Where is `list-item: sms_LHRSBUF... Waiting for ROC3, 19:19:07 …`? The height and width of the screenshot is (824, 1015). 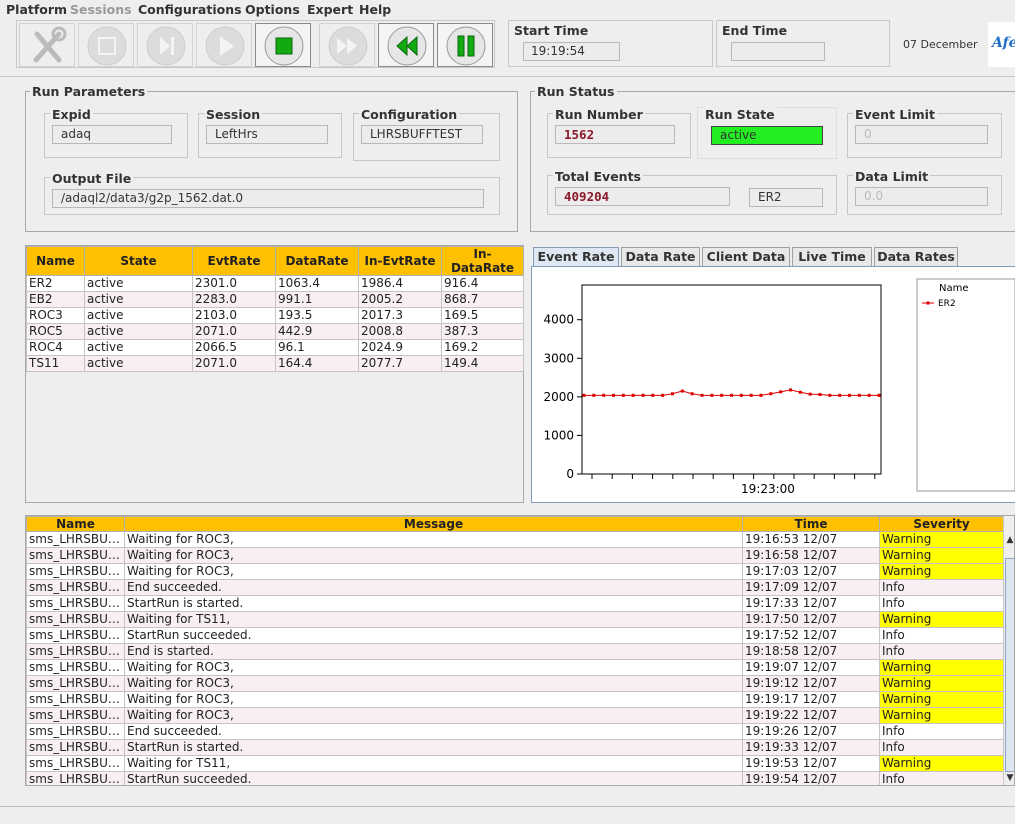
list-item: sms_LHRSBUF... Waiting for ROC3, 19:19:07 … is located at coordinates (515, 667).